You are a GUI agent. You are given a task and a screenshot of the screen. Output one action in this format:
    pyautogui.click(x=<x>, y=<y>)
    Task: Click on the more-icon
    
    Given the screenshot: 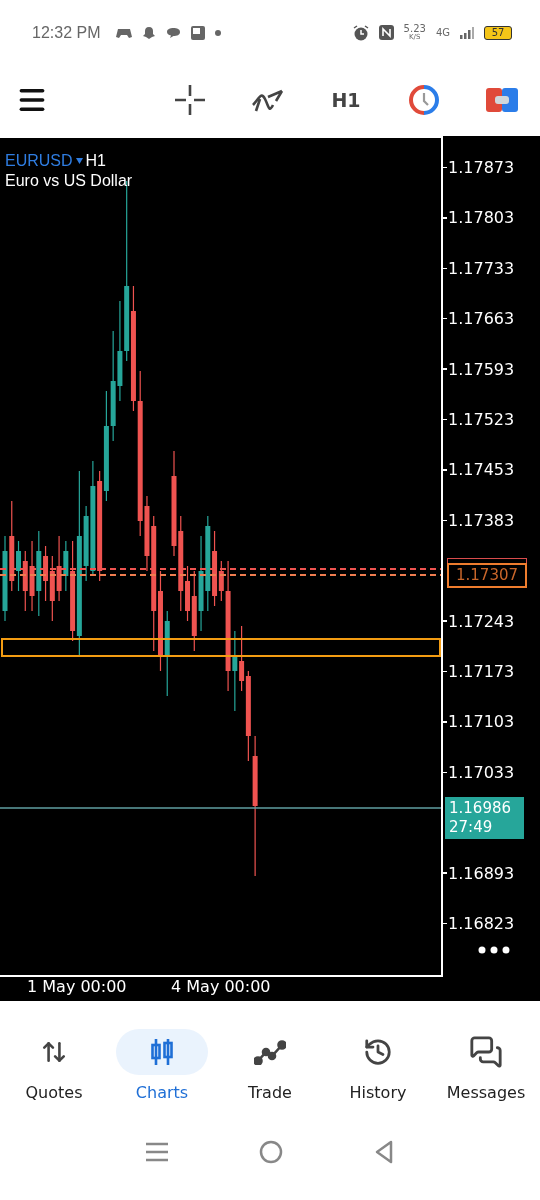 What is the action you would take?
    pyautogui.click(x=494, y=949)
    